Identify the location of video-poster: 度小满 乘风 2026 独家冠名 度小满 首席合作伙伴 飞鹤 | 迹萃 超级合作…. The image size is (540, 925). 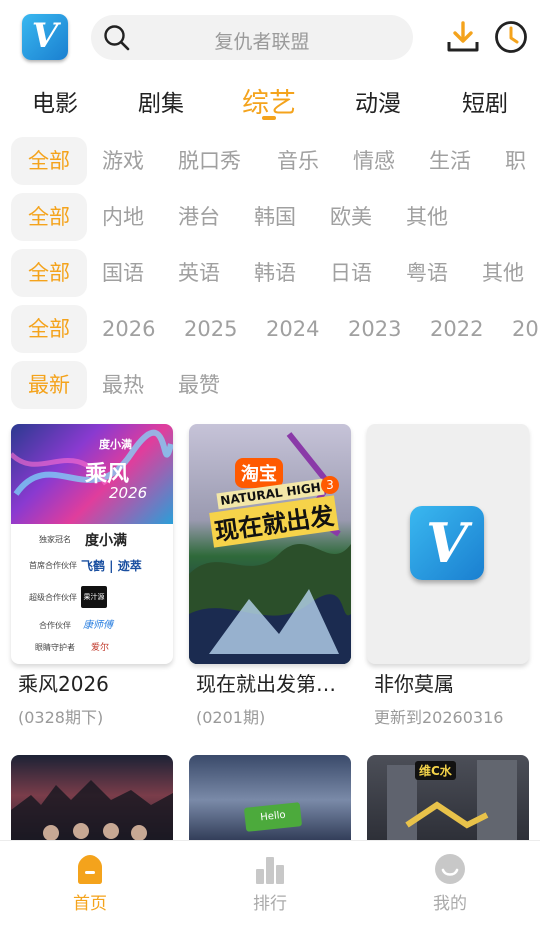
(92, 544).